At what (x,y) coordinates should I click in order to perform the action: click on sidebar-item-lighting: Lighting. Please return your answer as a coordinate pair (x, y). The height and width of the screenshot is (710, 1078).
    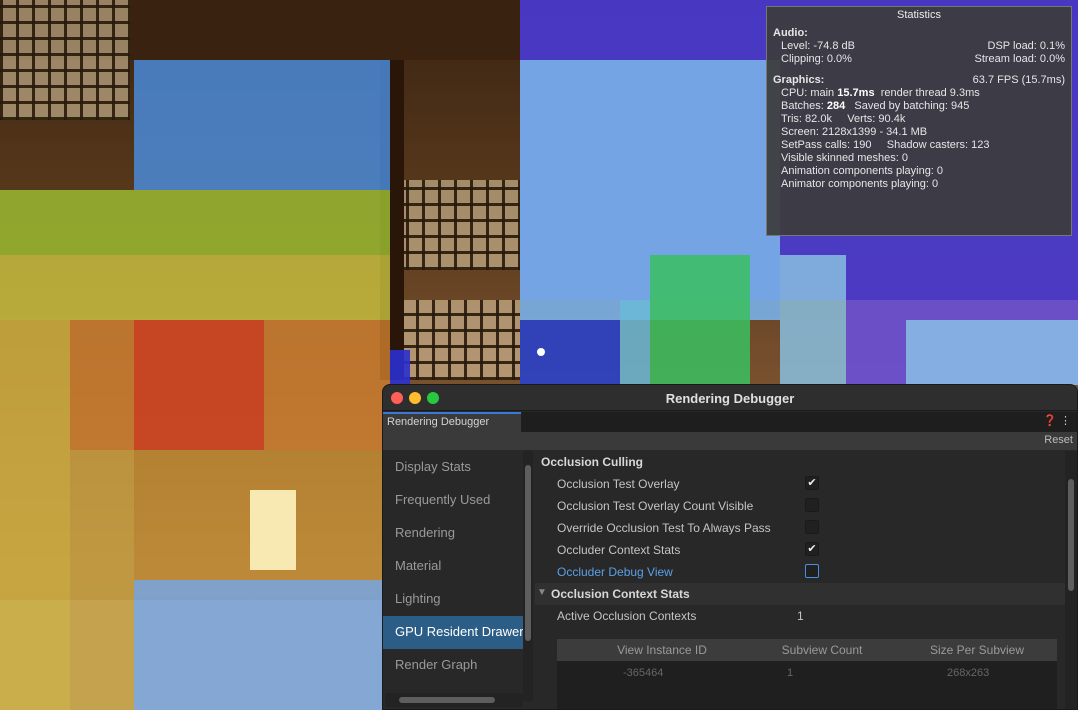
    Looking at the image, I should click on (453, 599).